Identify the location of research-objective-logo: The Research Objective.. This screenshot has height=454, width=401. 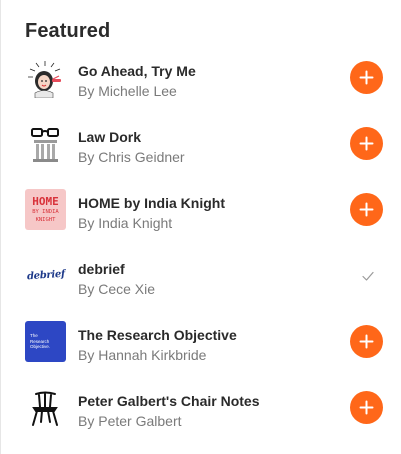
(45, 341).